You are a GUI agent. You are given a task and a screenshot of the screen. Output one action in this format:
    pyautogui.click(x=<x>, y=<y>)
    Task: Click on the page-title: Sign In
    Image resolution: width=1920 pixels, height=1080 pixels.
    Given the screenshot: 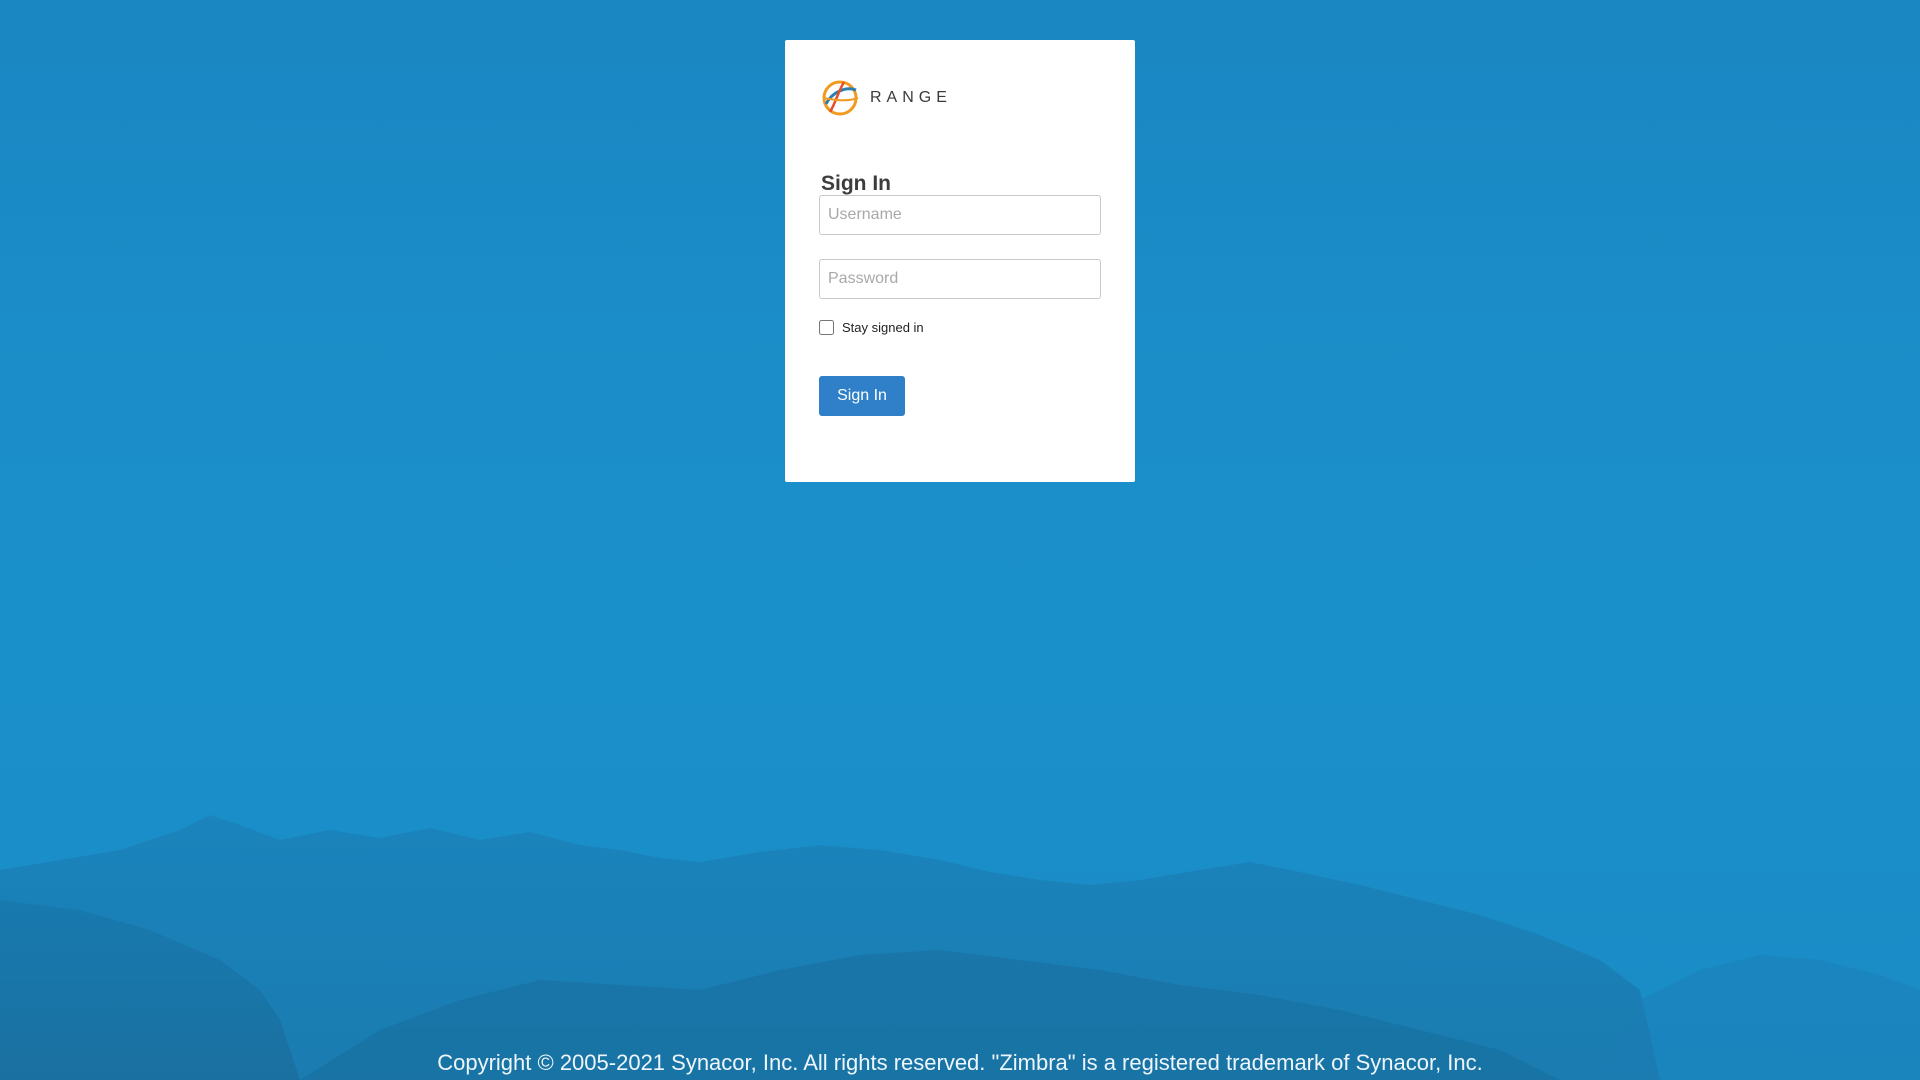 What is the action you would take?
    pyautogui.click(x=856, y=183)
    